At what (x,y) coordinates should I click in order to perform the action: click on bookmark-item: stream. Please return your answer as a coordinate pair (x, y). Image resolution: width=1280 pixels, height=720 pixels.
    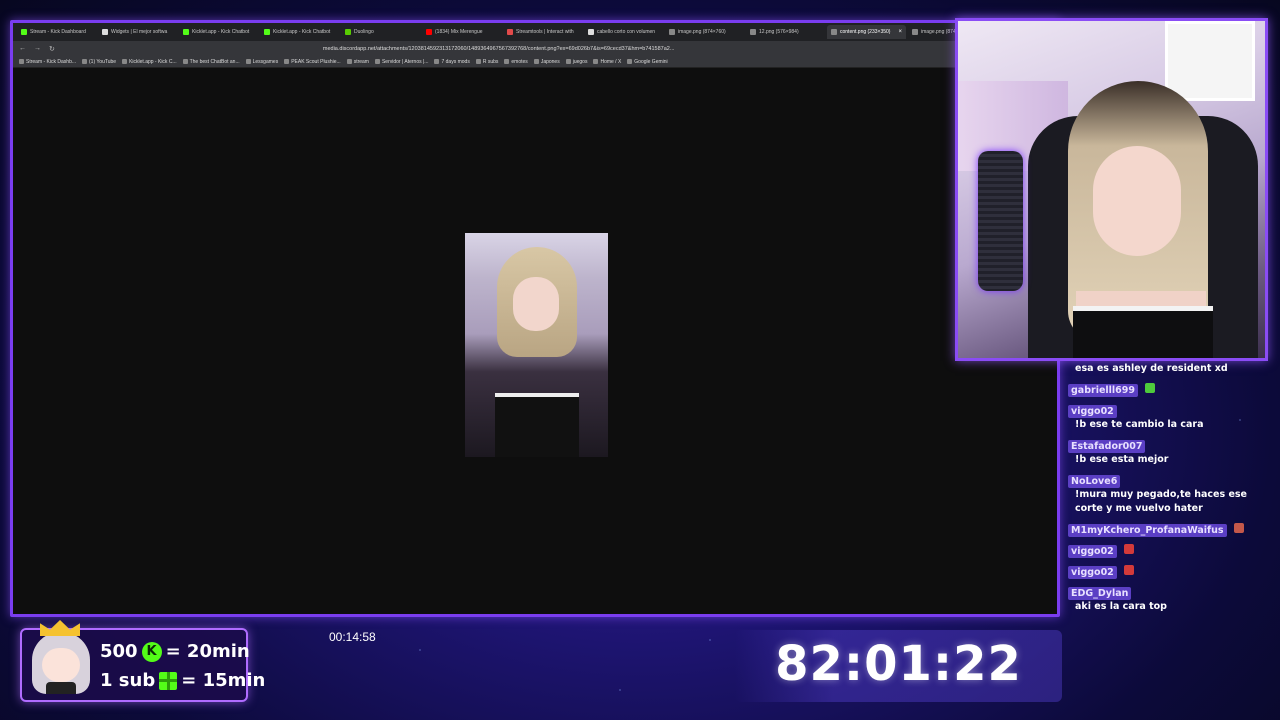
    Looking at the image, I should click on (357, 61).